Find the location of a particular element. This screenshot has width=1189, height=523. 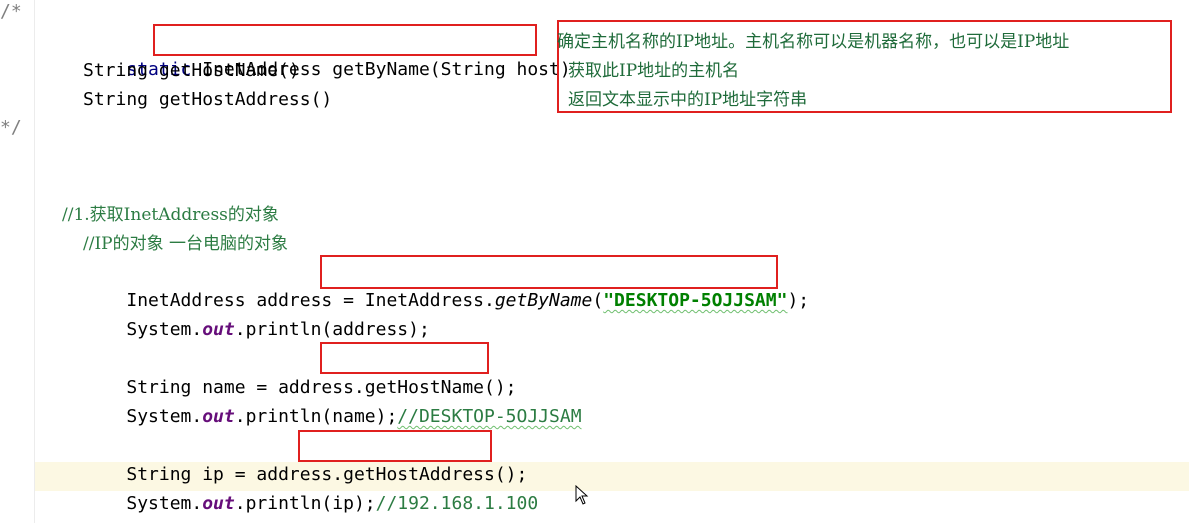

comment-ip-object: //IP的对象 一台电脑的对象 is located at coordinates (186, 244).